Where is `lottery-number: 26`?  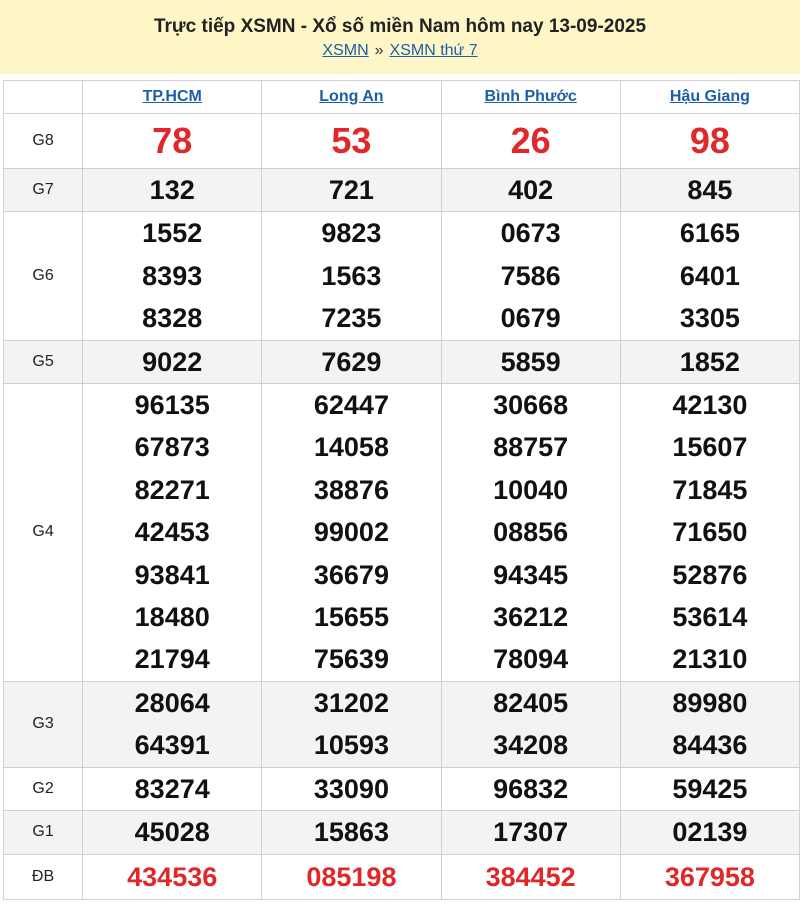
lottery-number: 26 is located at coordinates (530, 140).